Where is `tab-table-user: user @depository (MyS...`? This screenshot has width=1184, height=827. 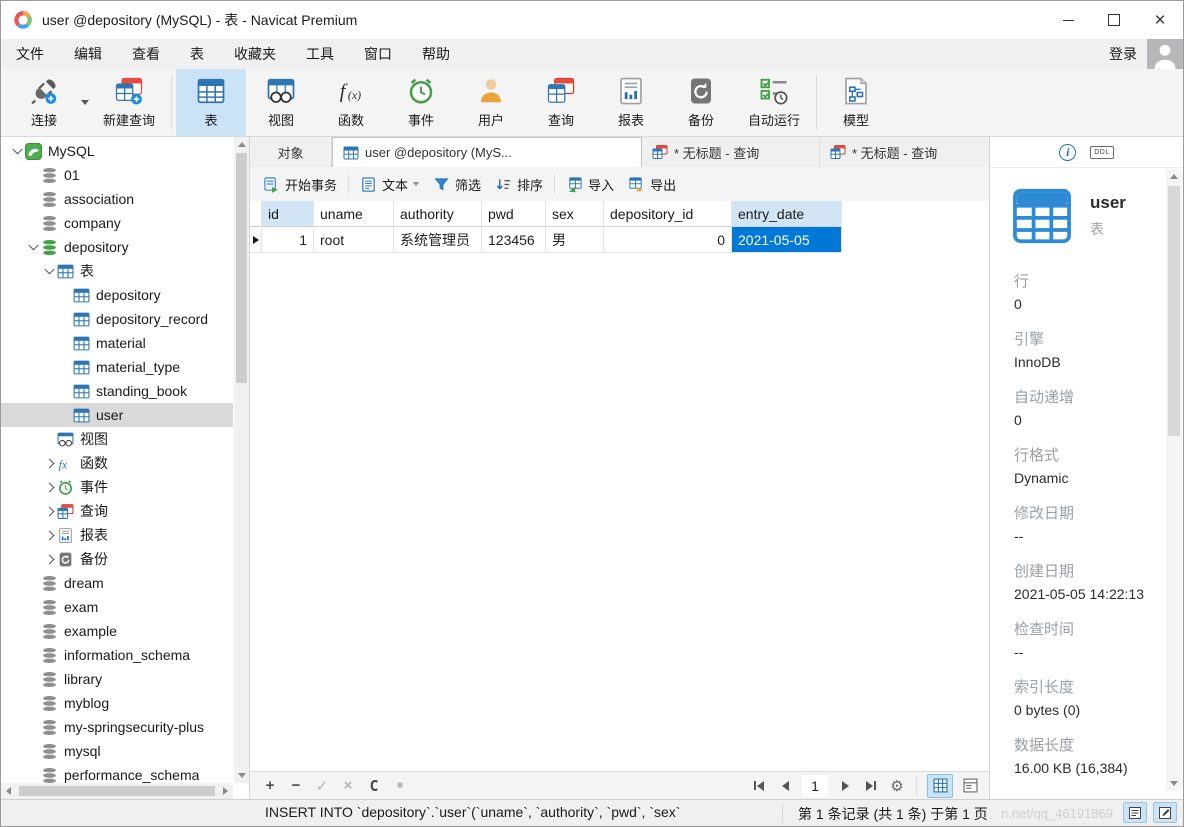
tab-table-user: user @depository (MyS... is located at coordinates (487, 152).